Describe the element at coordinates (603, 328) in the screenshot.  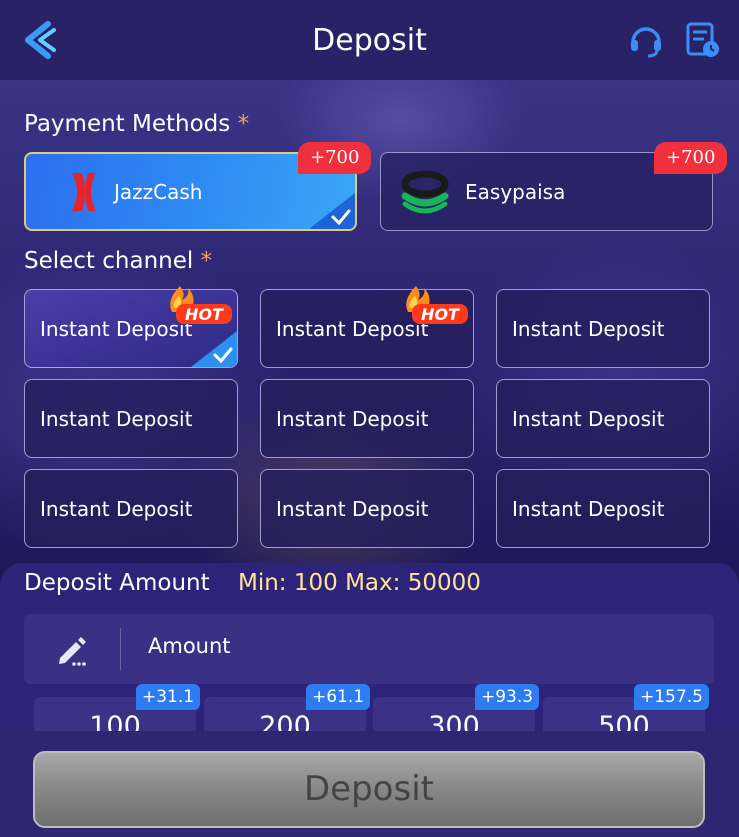
I see `channel-option-3: Instant Deposit` at that location.